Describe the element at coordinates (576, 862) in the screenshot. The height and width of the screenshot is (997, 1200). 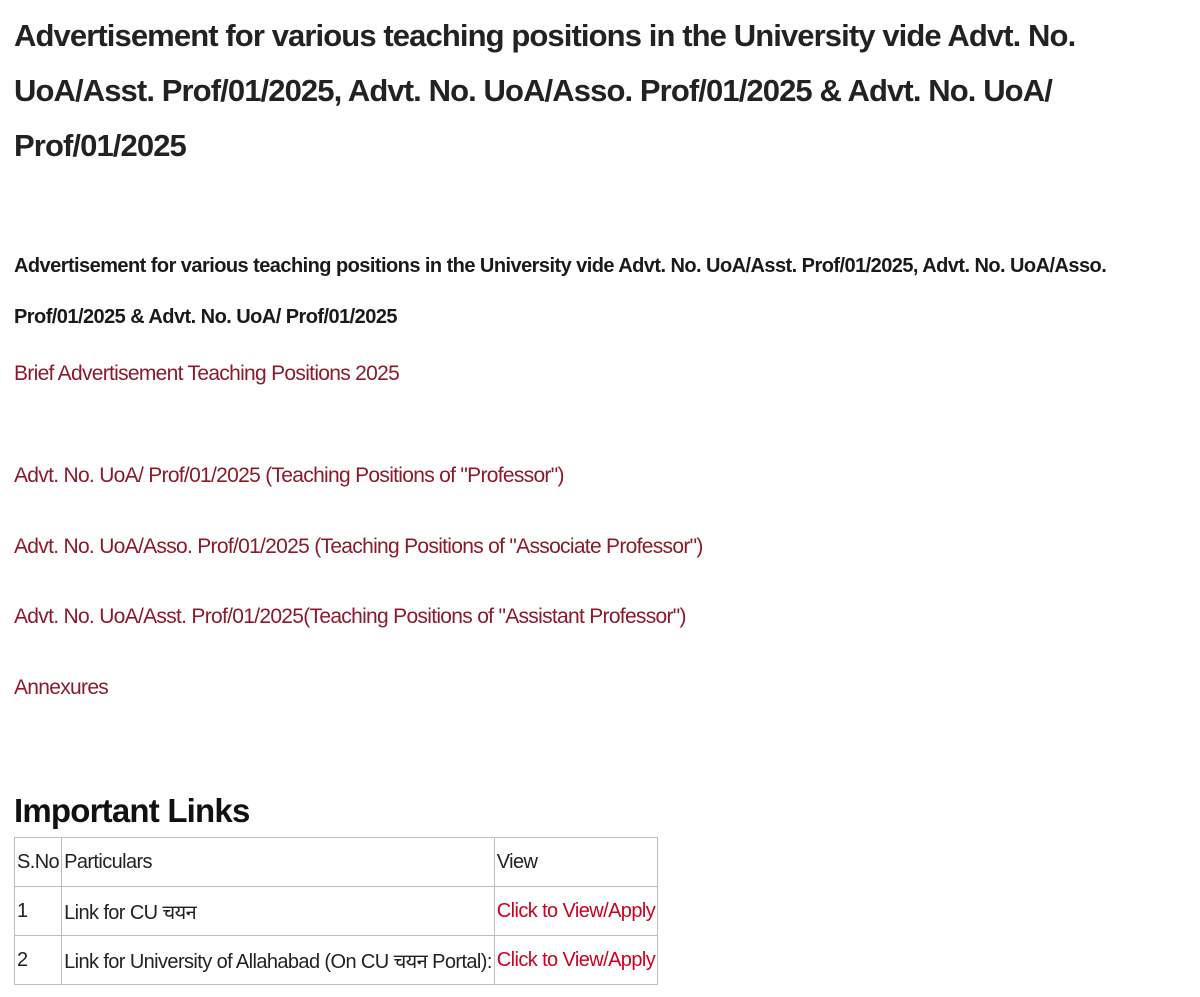
I see `column-header-view: View` at that location.